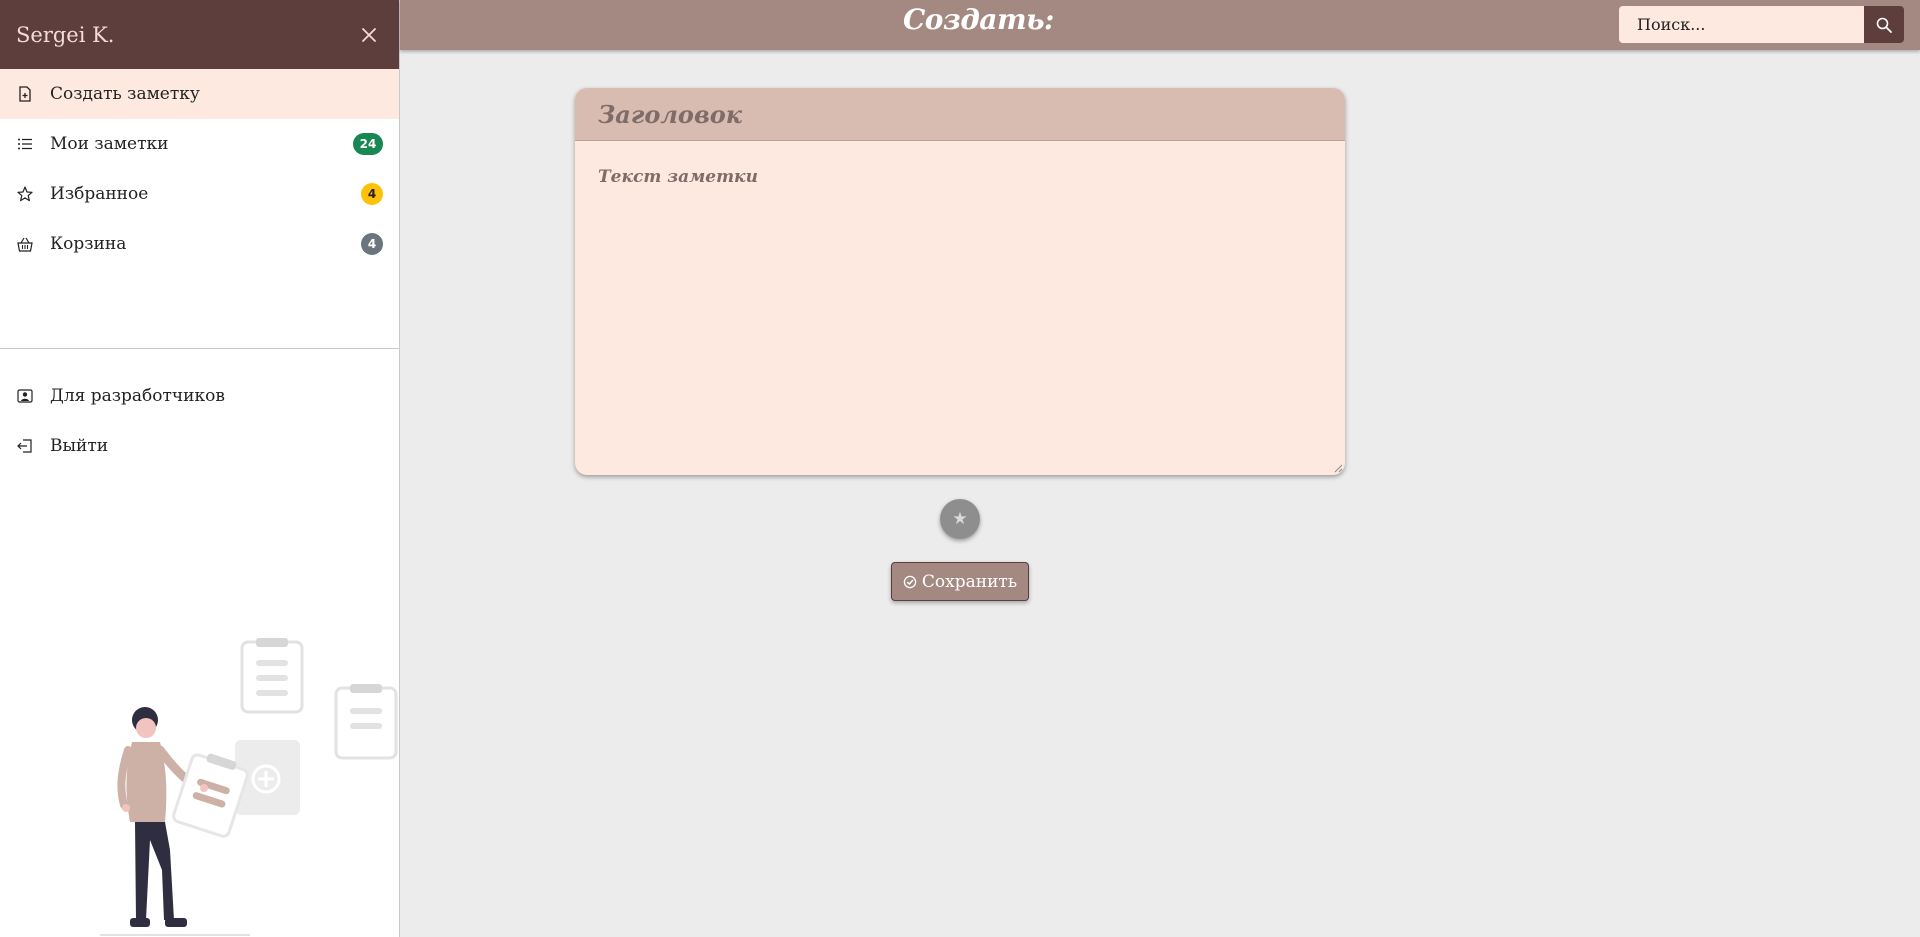 Image resolution: width=1920 pixels, height=937 pixels. I want to click on notes-count-badge: 24, so click(368, 144).